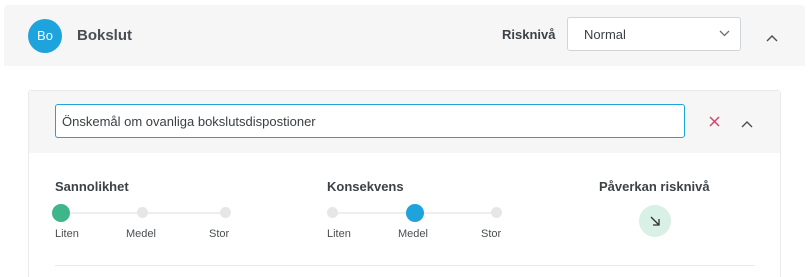 The image size is (812, 277). What do you see at coordinates (654, 186) in the screenshot?
I see `impact-title: Påverkan risknivå` at bounding box center [654, 186].